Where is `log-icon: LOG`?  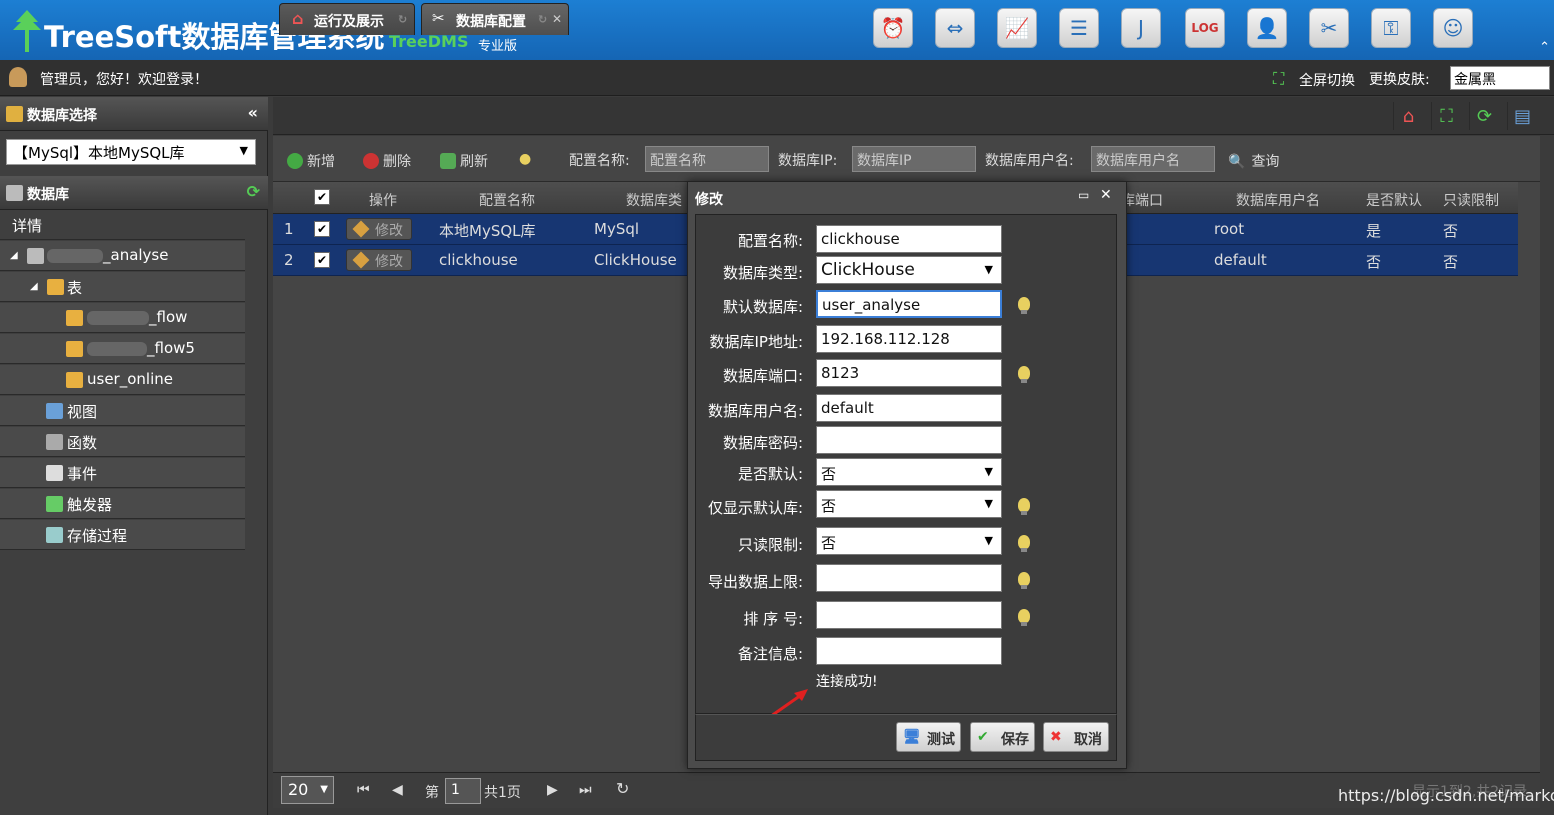 log-icon: LOG is located at coordinates (1205, 28).